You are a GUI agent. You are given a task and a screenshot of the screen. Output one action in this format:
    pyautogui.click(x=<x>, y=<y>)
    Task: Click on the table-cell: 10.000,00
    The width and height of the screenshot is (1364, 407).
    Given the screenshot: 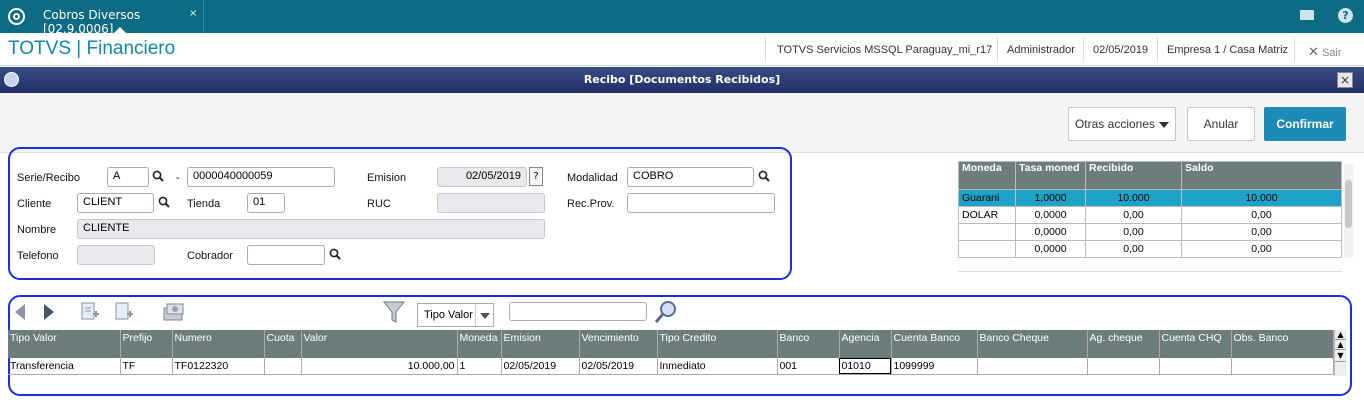 What is the action you would take?
    pyautogui.click(x=379, y=366)
    